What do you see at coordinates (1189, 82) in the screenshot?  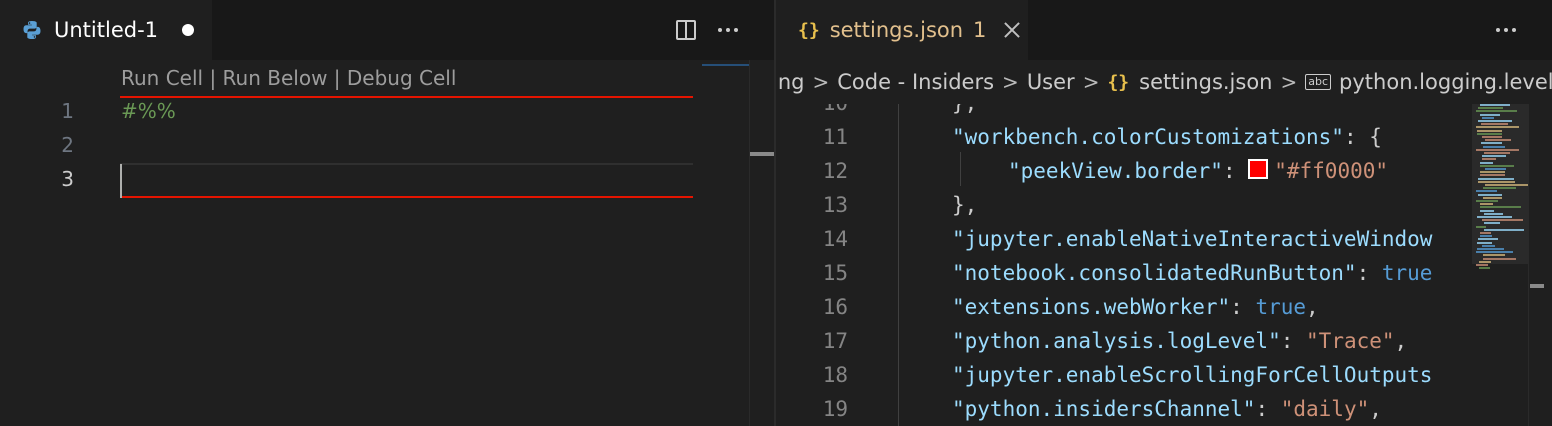 I see `breadcrumb-item-file: {} settings.json` at bounding box center [1189, 82].